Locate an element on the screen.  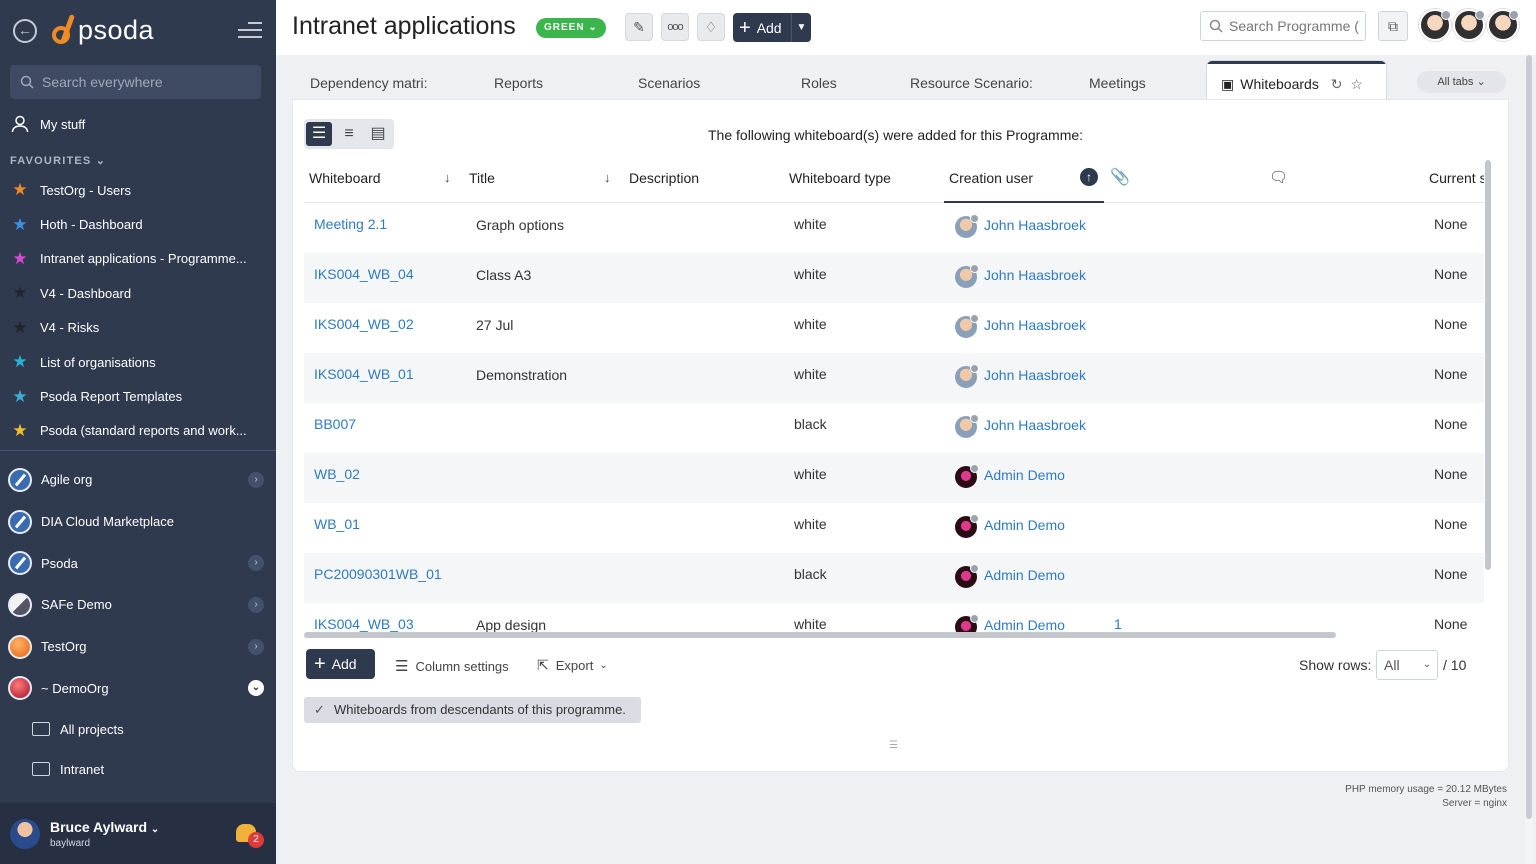
whiteboard-link: Meeting 2.1 is located at coordinates (350, 224).